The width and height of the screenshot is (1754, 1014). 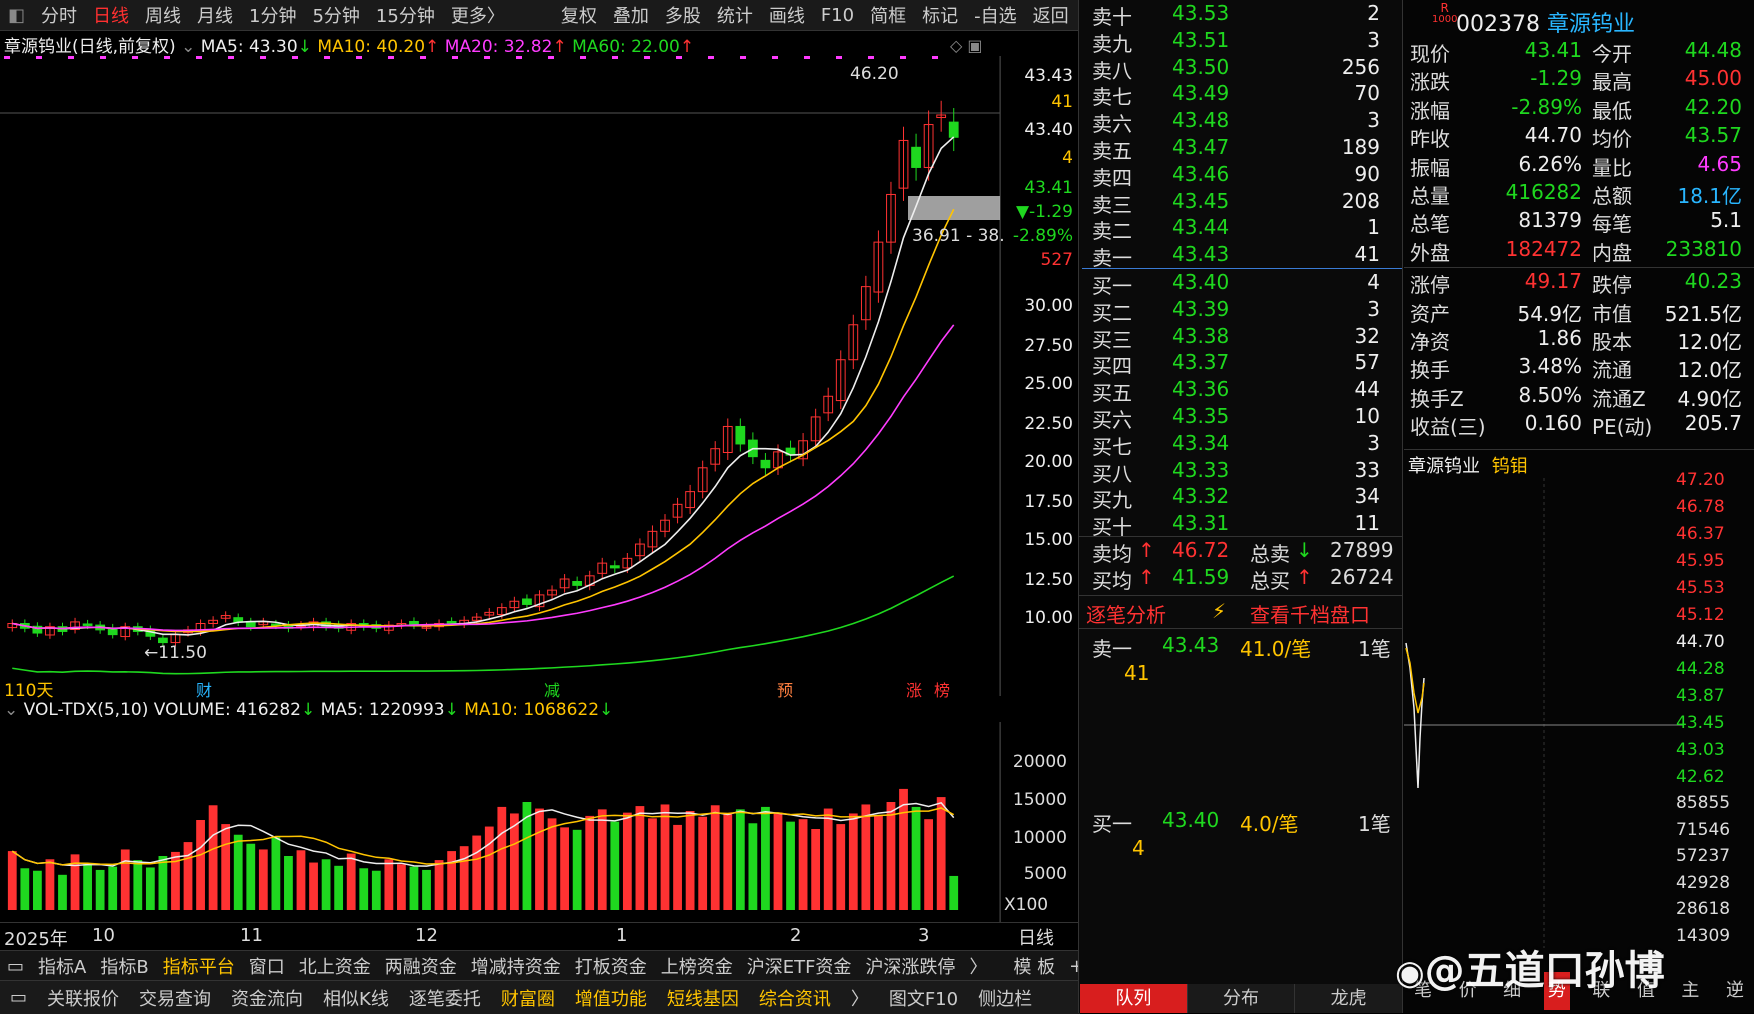 I want to click on panel-tab: 资金流向, so click(x=267, y=998).